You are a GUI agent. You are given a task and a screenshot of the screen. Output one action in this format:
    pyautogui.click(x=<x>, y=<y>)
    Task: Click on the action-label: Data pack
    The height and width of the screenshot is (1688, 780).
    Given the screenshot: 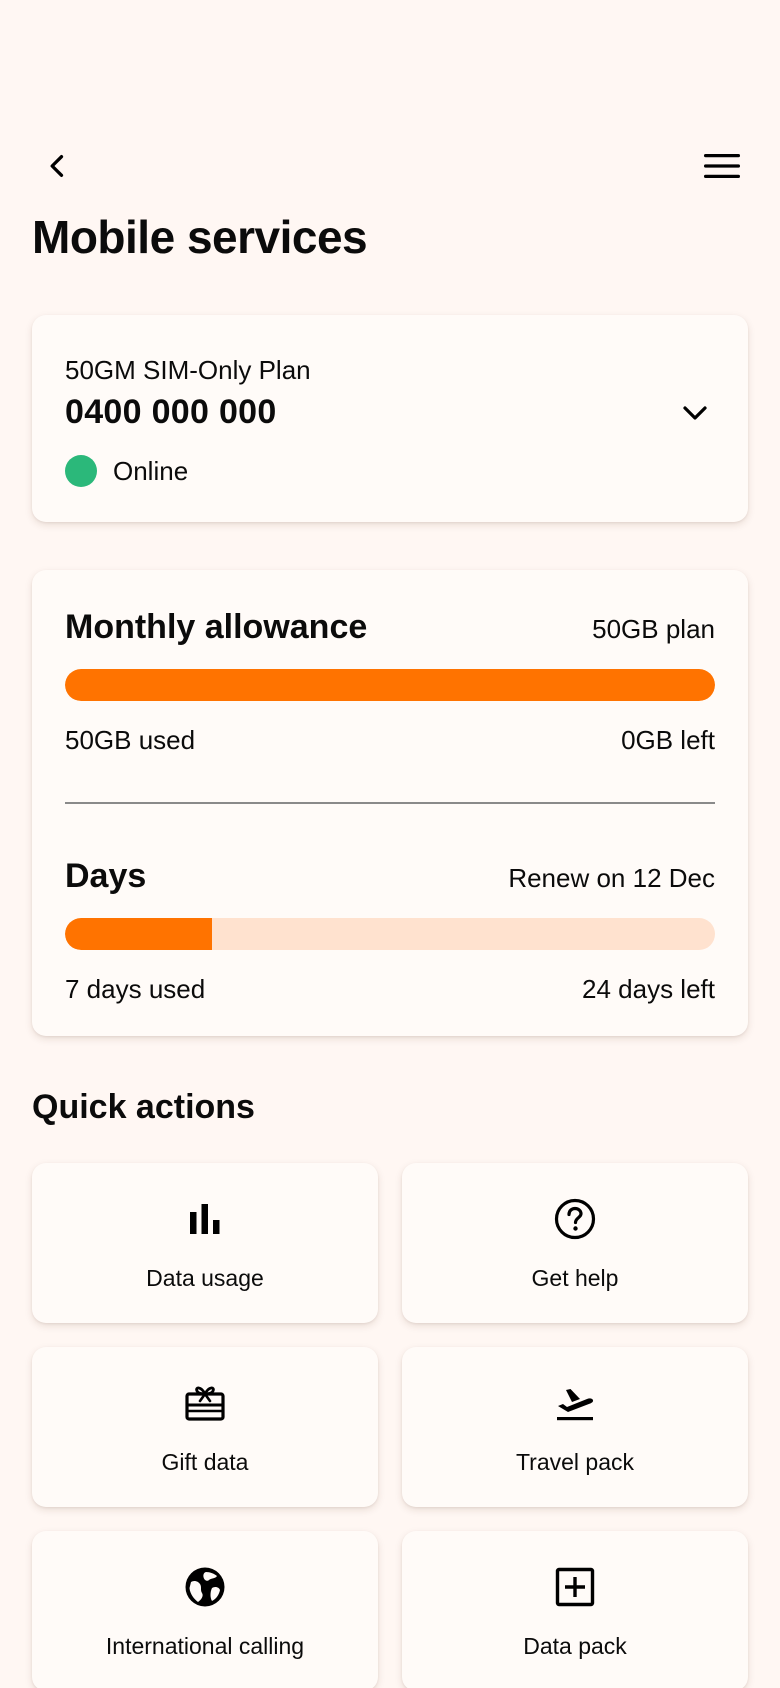 What is the action you would take?
    pyautogui.click(x=575, y=1646)
    